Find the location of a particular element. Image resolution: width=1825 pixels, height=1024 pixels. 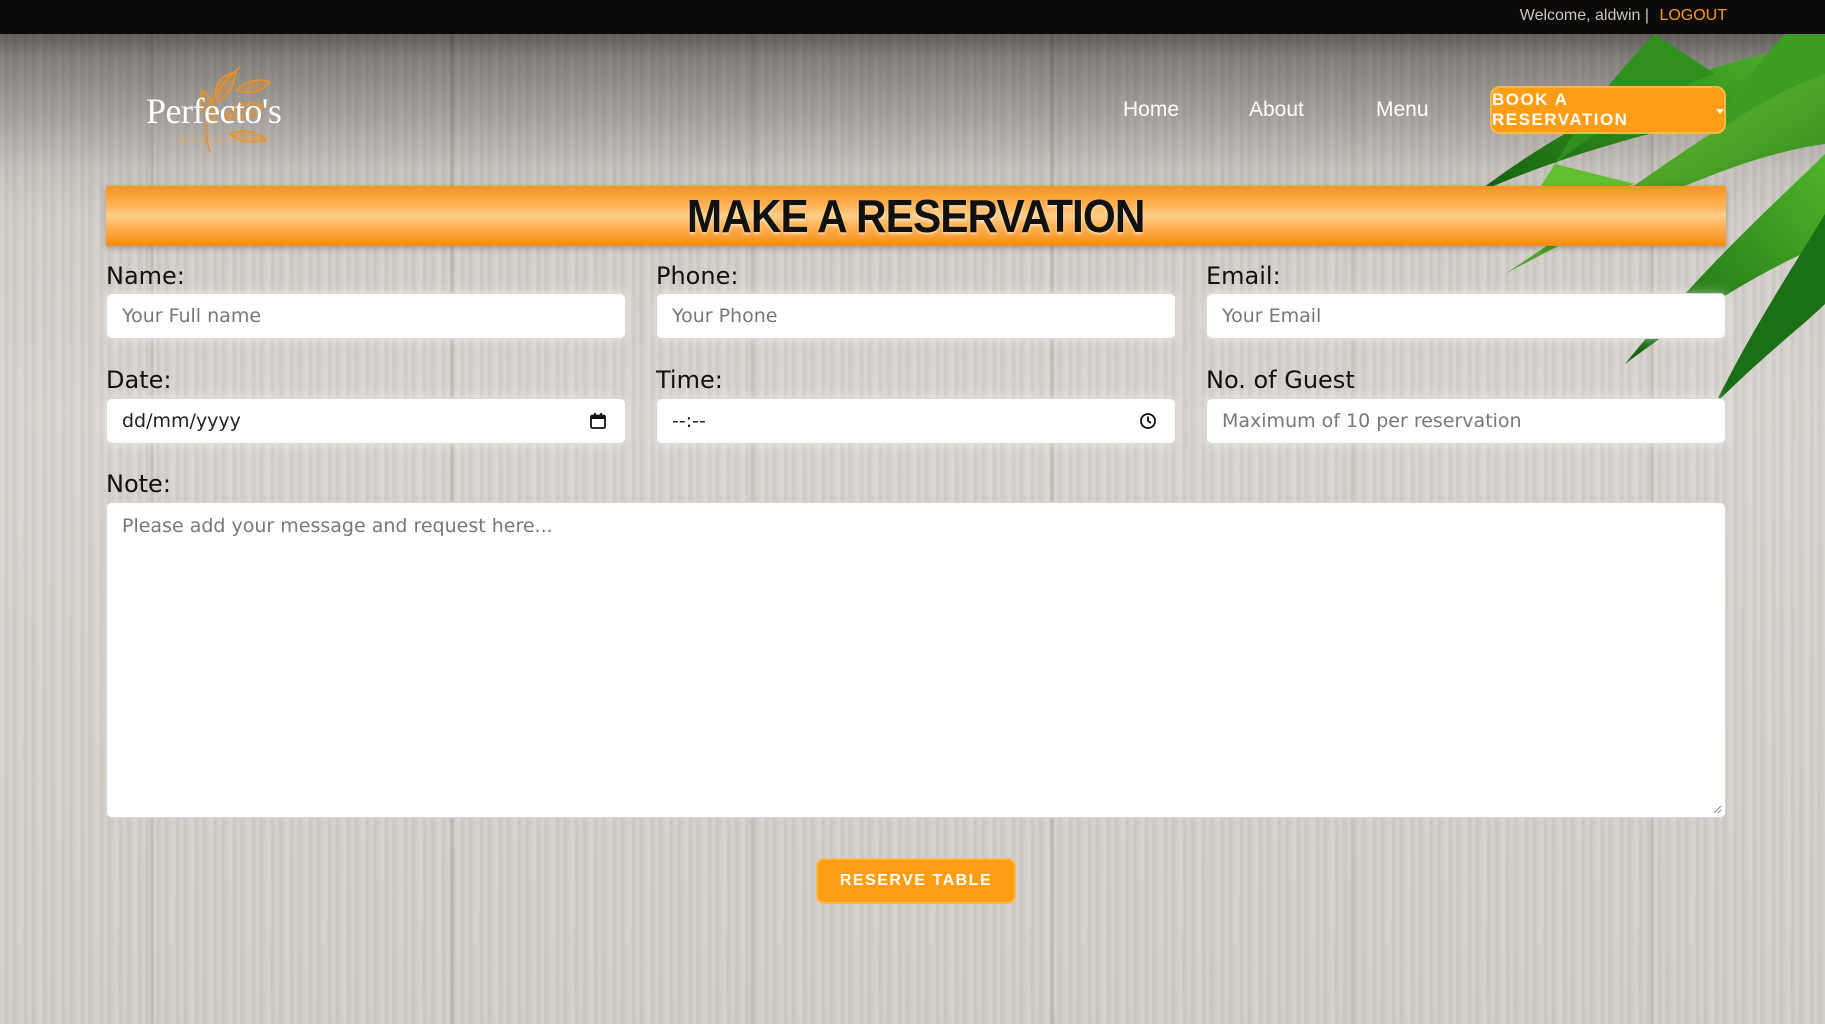

nav-about: About is located at coordinates (1276, 110).